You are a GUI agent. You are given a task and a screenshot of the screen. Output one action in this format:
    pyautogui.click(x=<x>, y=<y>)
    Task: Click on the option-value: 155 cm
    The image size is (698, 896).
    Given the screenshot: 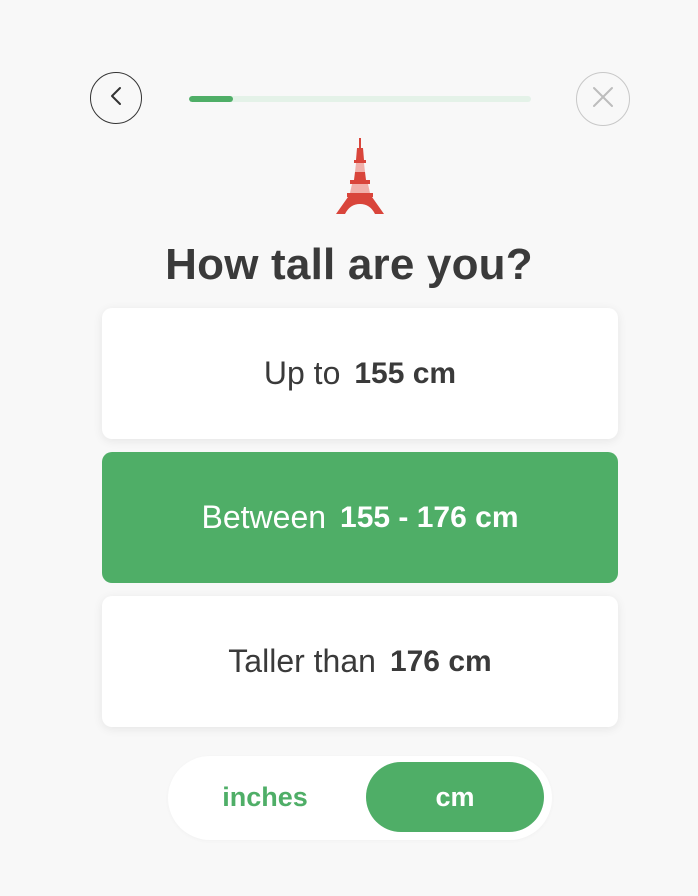 What is the action you would take?
    pyautogui.click(x=405, y=373)
    